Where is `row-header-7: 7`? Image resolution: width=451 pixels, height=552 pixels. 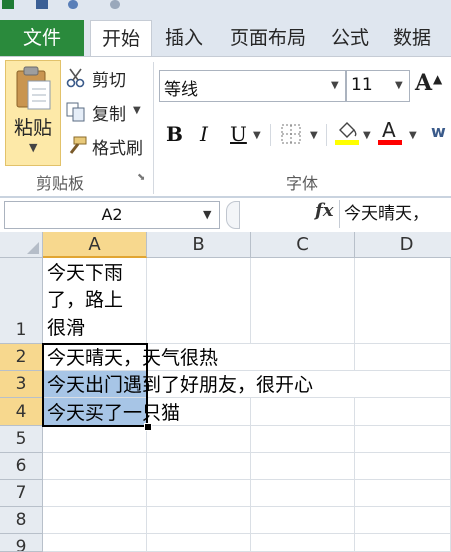
row-header-7: 7 is located at coordinates (21, 493).